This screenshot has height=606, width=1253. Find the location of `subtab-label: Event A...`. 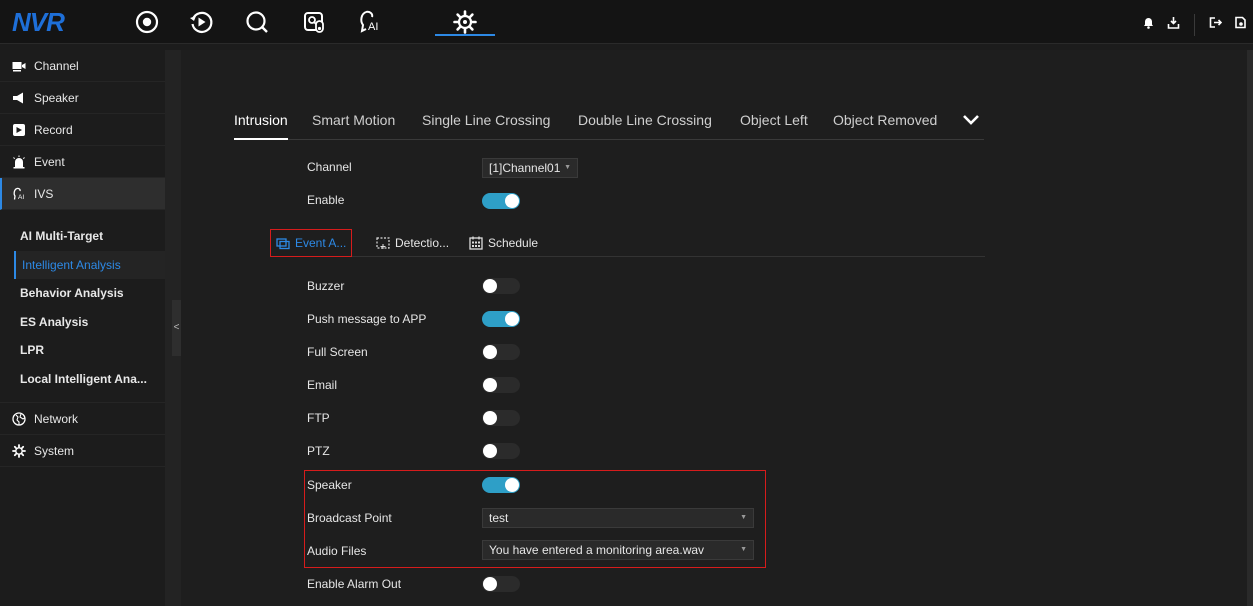

subtab-label: Event A... is located at coordinates (321, 243).